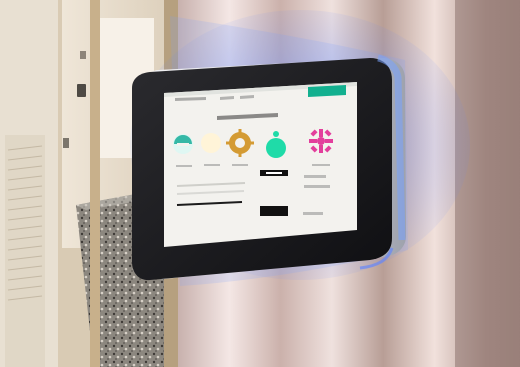 The height and width of the screenshot is (367, 520). Describe the element at coordinates (487, 183) in the screenshot. I see `curtain-shadow` at that location.